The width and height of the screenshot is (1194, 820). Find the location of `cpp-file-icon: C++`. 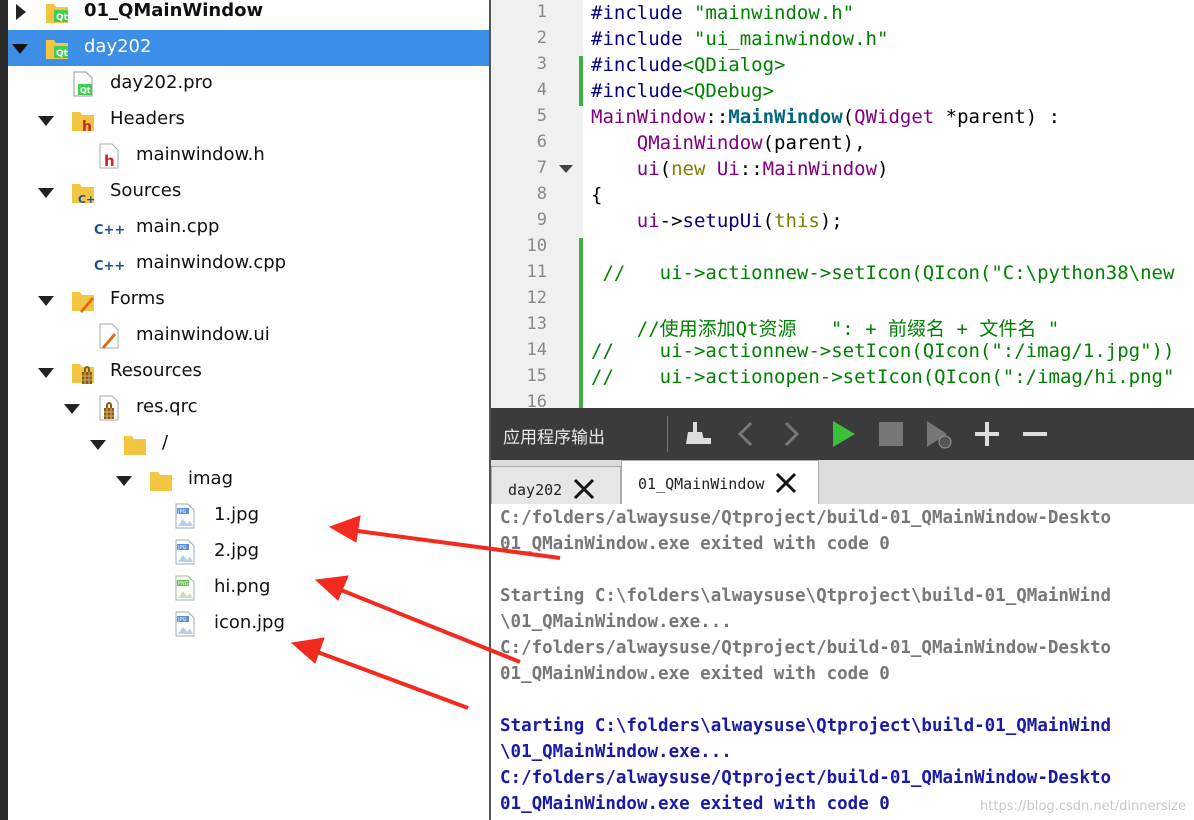

cpp-file-icon: C++ is located at coordinates (109, 266).